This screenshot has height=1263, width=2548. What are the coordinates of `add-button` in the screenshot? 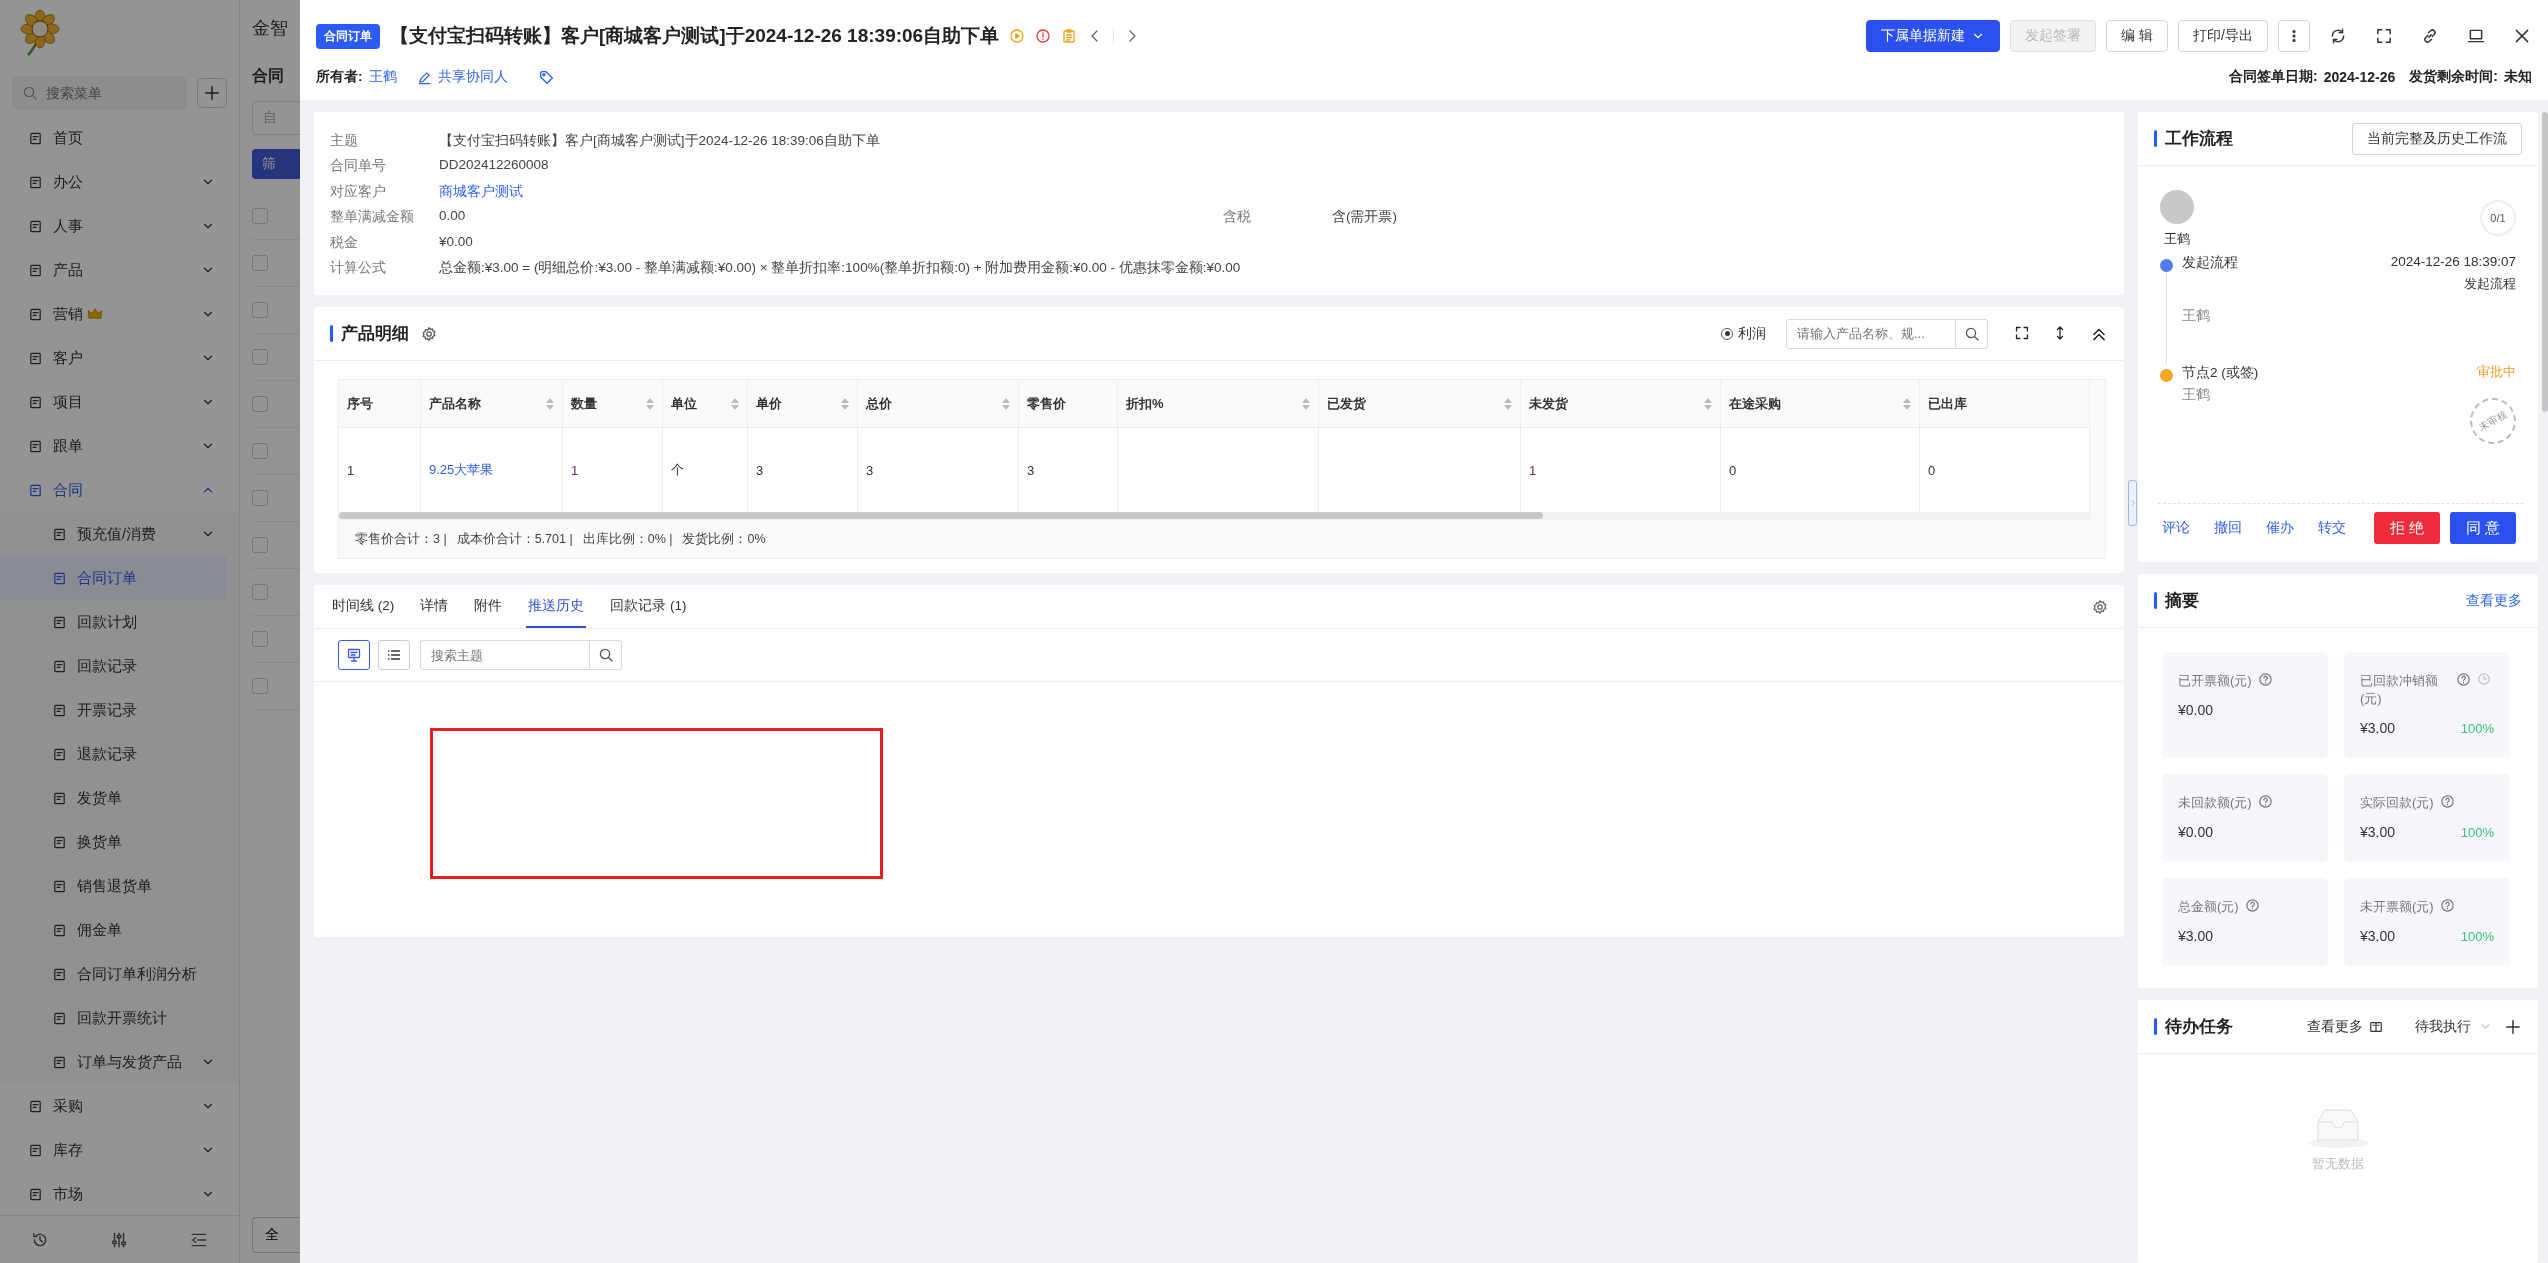 It's located at (212, 93).